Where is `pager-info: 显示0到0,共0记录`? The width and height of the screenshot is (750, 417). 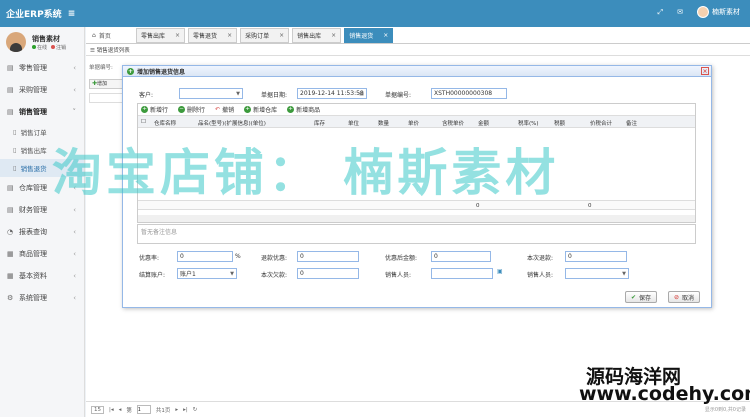 pager-info: 显示0到0,共0记录 is located at coordinates (725, 410).